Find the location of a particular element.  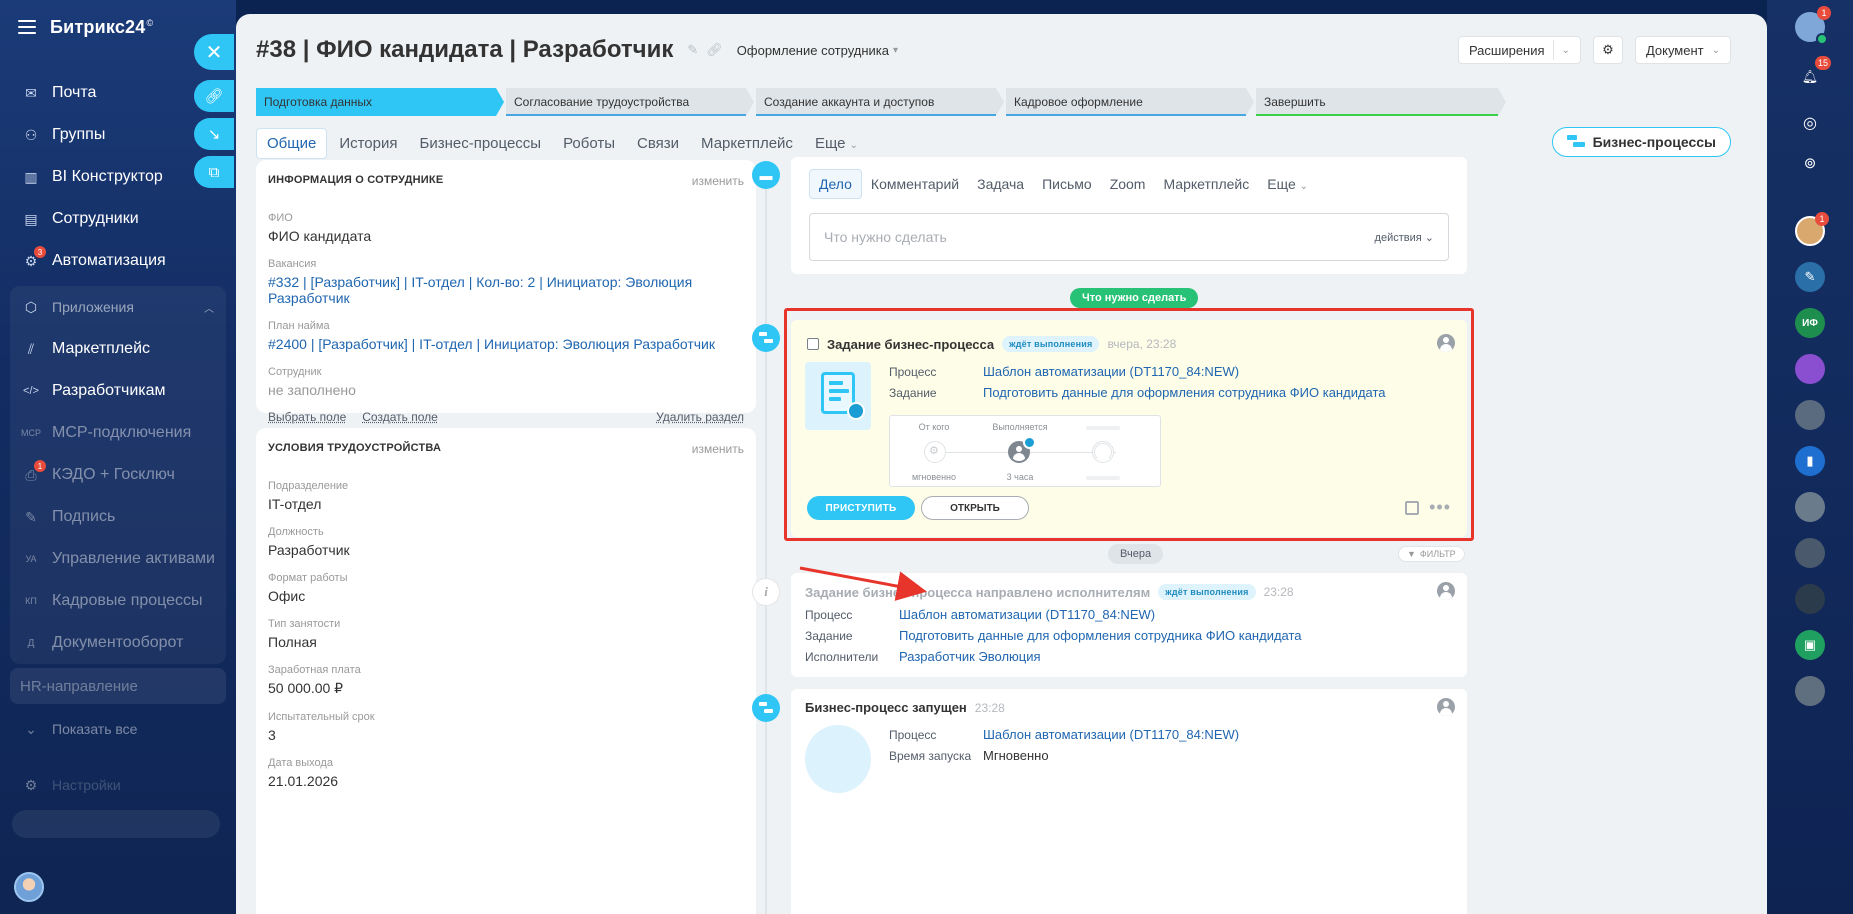

gear-icon: ⚙ is located at coordinates (1608, 49).